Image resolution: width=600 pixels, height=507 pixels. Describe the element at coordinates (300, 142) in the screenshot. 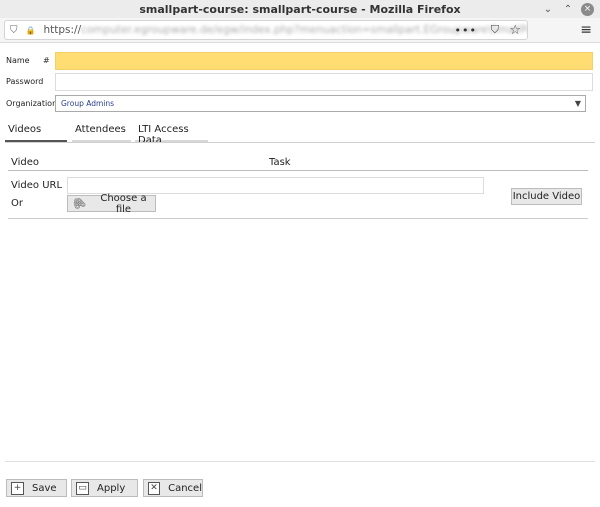

I see `tab-divider` at that location.